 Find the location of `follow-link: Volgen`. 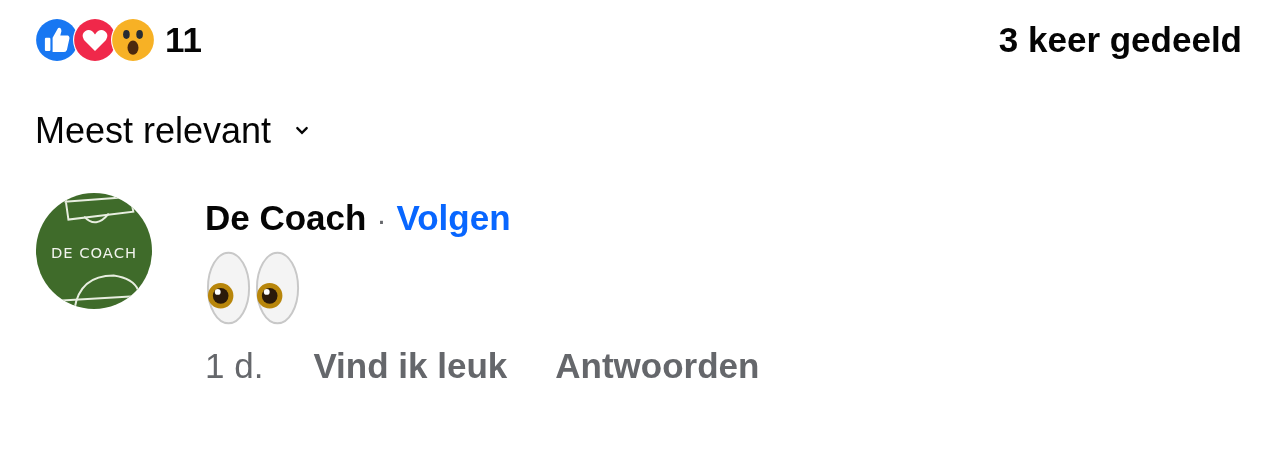

follow-link: Volgen is located at coordinates (453, 218).